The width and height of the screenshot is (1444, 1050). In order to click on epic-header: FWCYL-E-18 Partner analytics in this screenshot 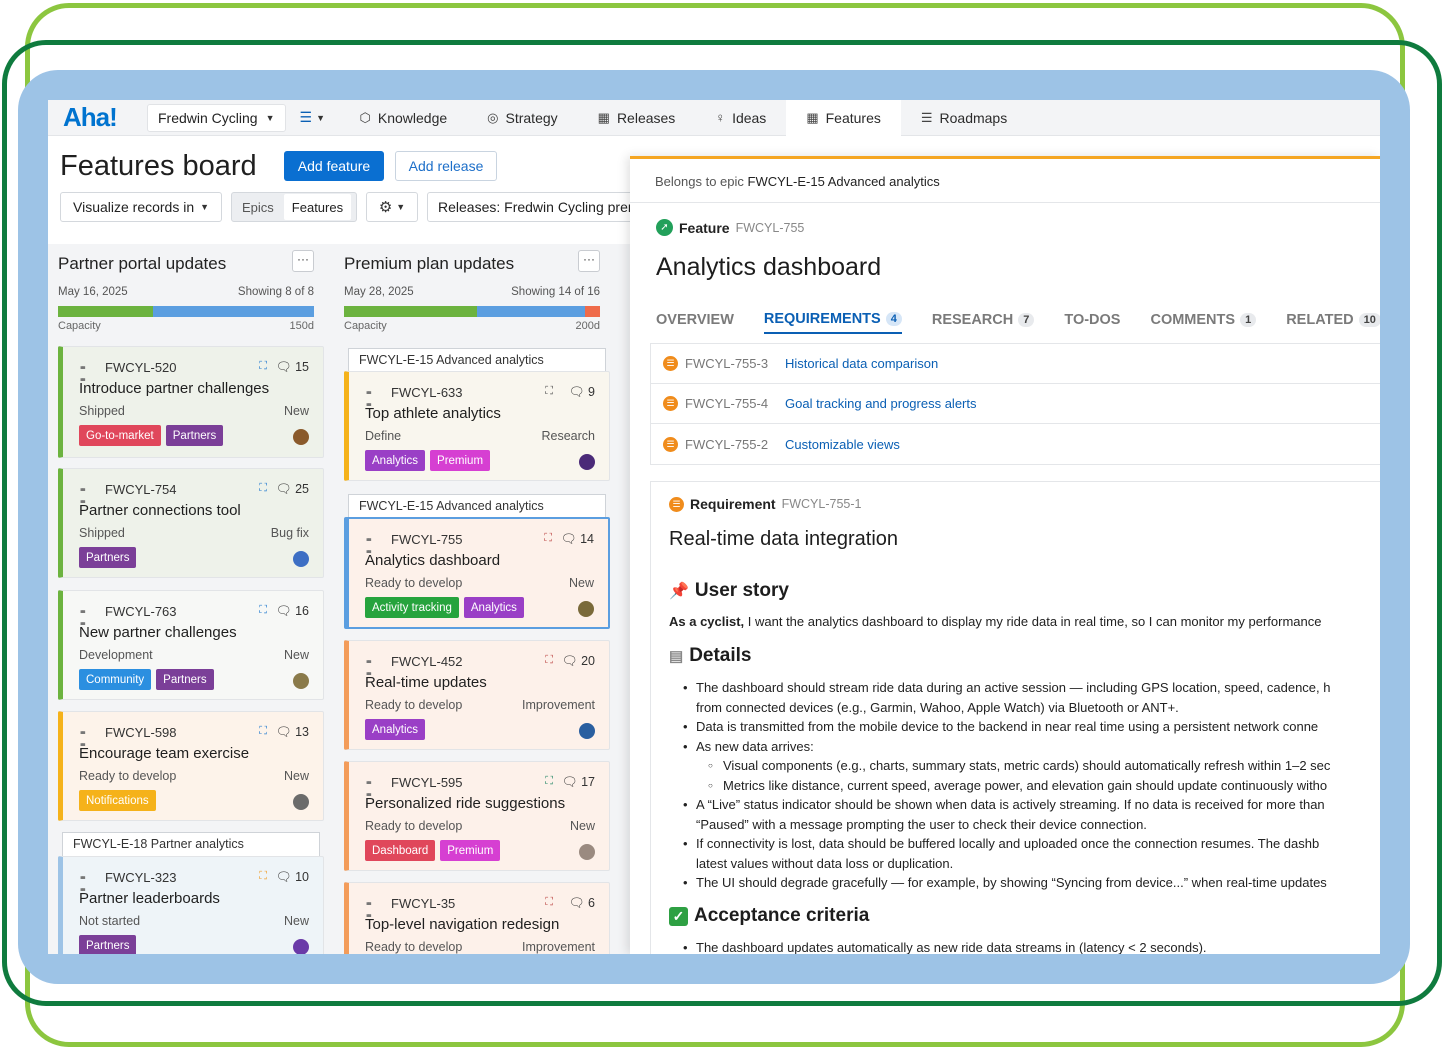, I will do `click(191, 844)`.